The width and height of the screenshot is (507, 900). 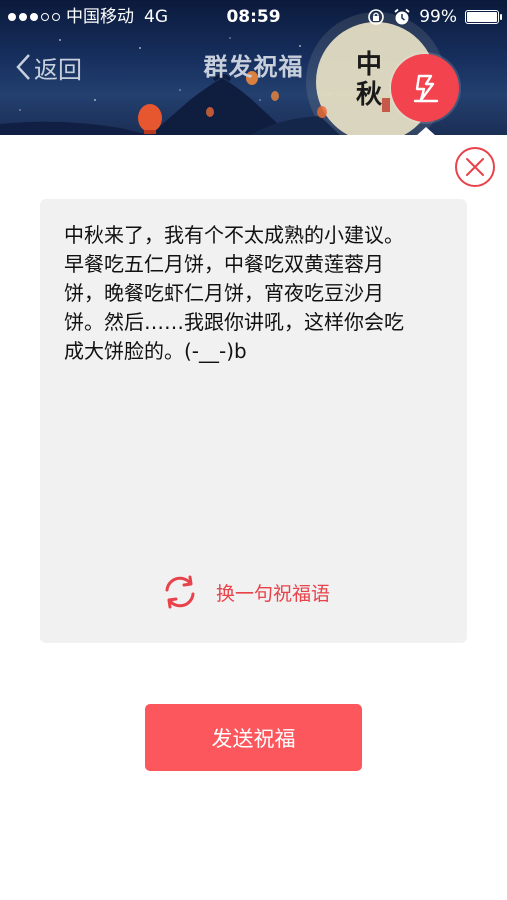 What do you see at coordinates (180, 592) in the screenshot?
I see `refresh-icon` at bounding box center [180, 592].